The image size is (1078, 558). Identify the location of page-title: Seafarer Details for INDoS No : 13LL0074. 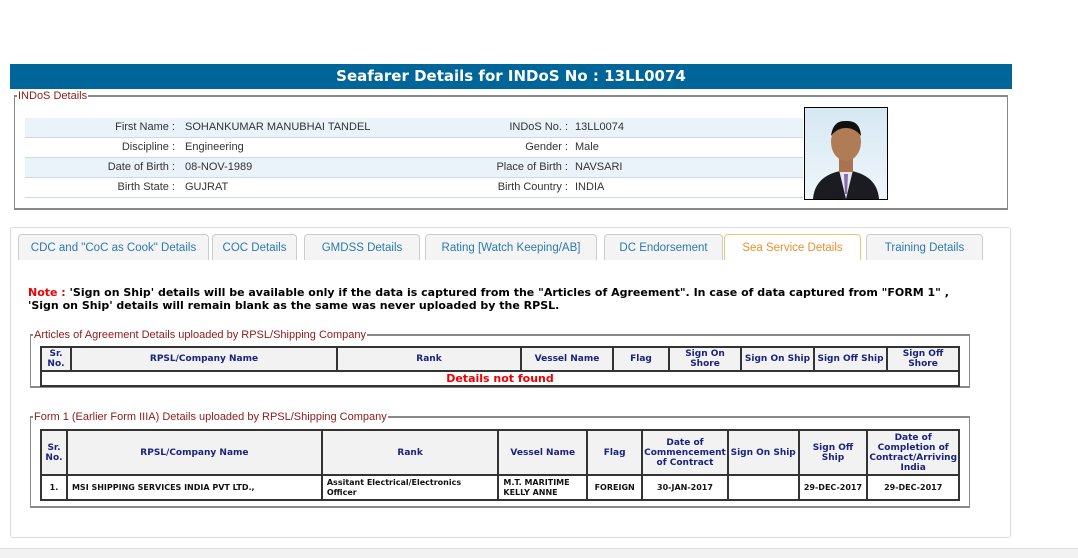
(511, 76).